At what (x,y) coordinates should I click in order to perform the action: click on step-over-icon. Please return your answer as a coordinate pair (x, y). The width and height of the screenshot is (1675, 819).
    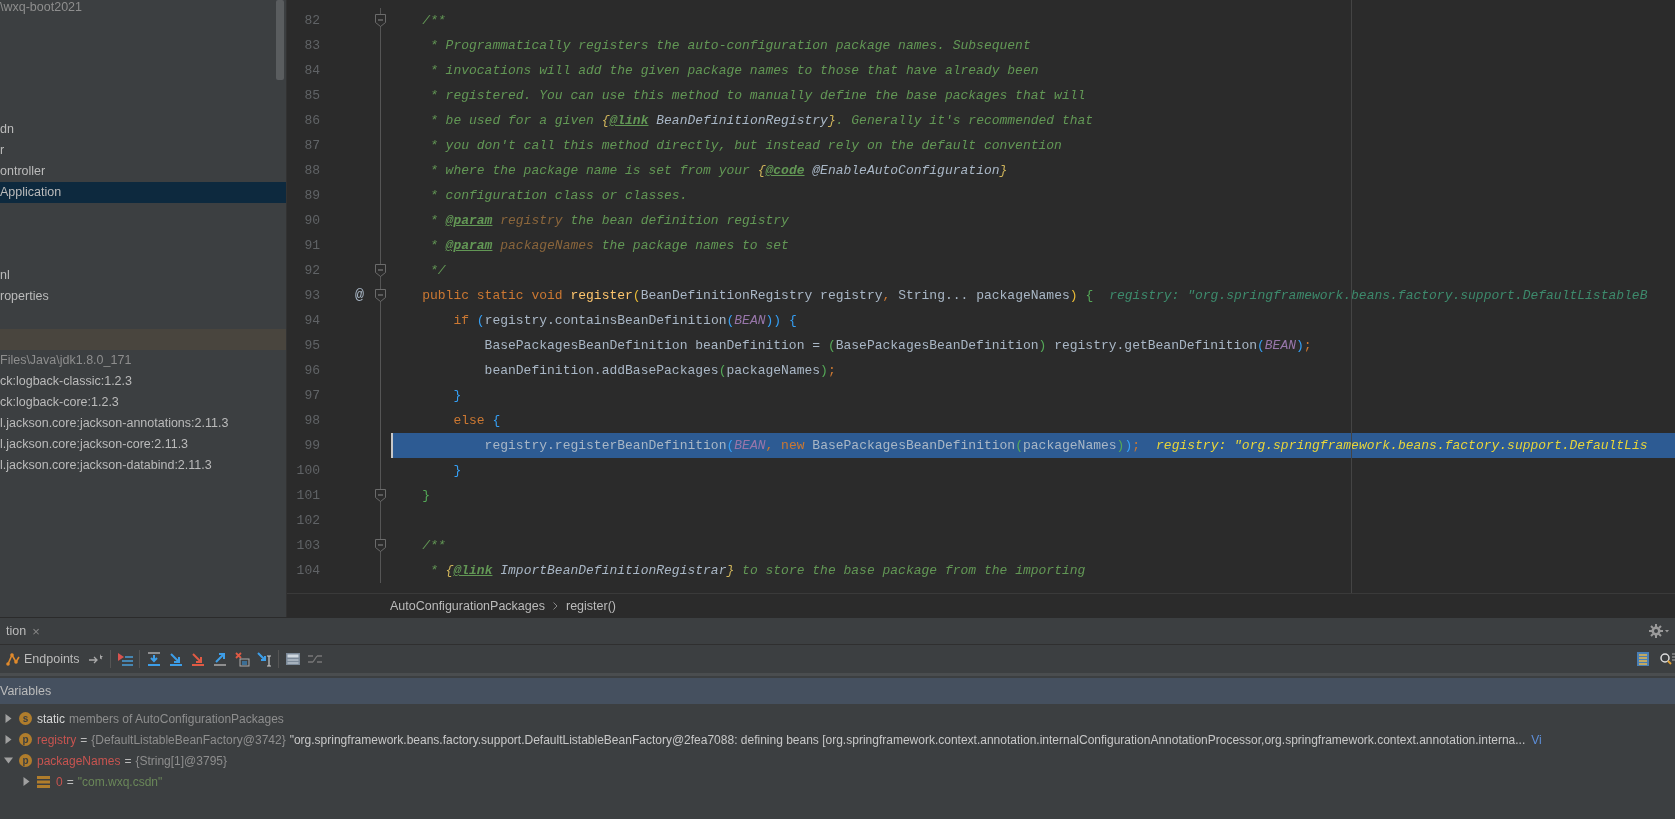
    Looking at the image, I should click on (153, 659).